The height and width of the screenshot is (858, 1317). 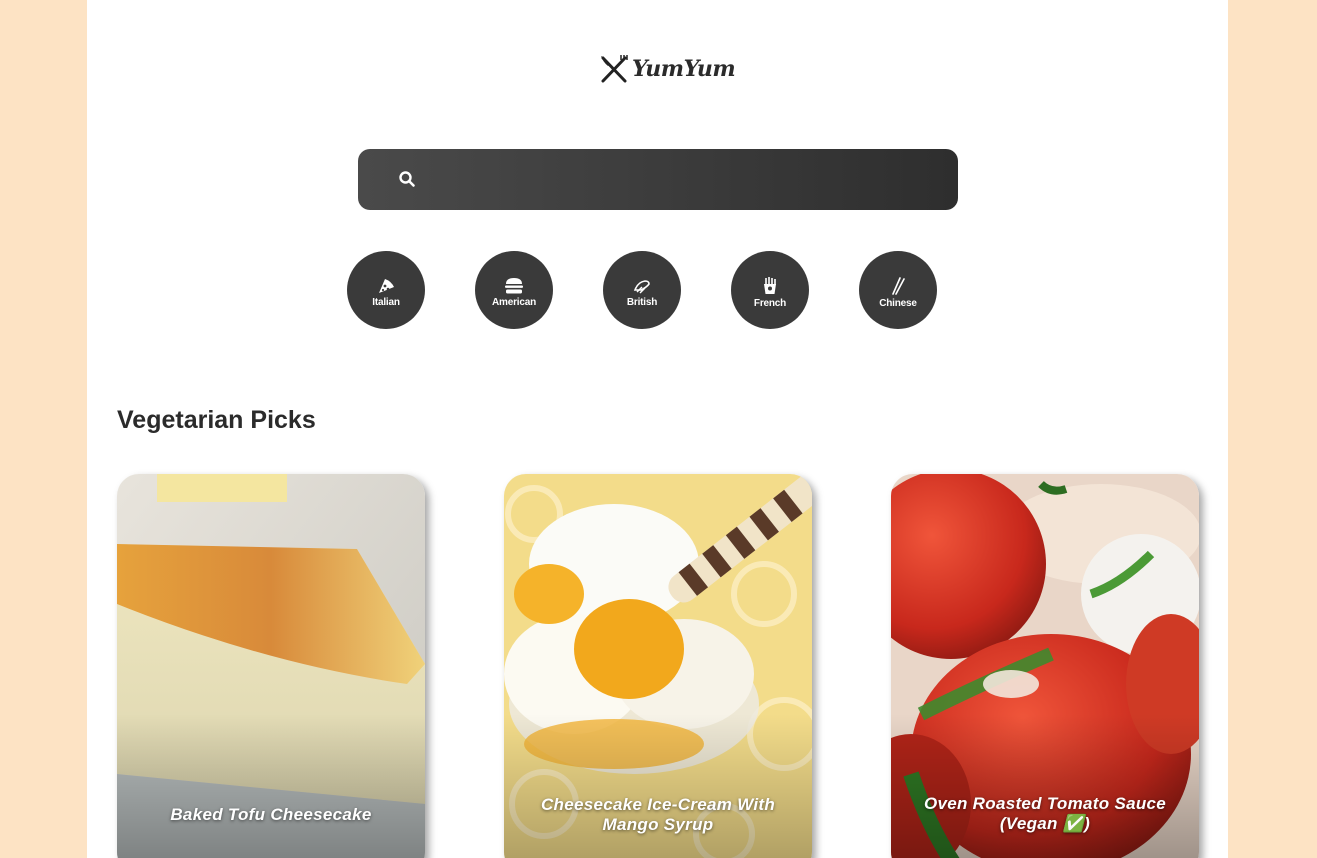 I want to click on brand-name: YumYum, so click(x=684, y=69).